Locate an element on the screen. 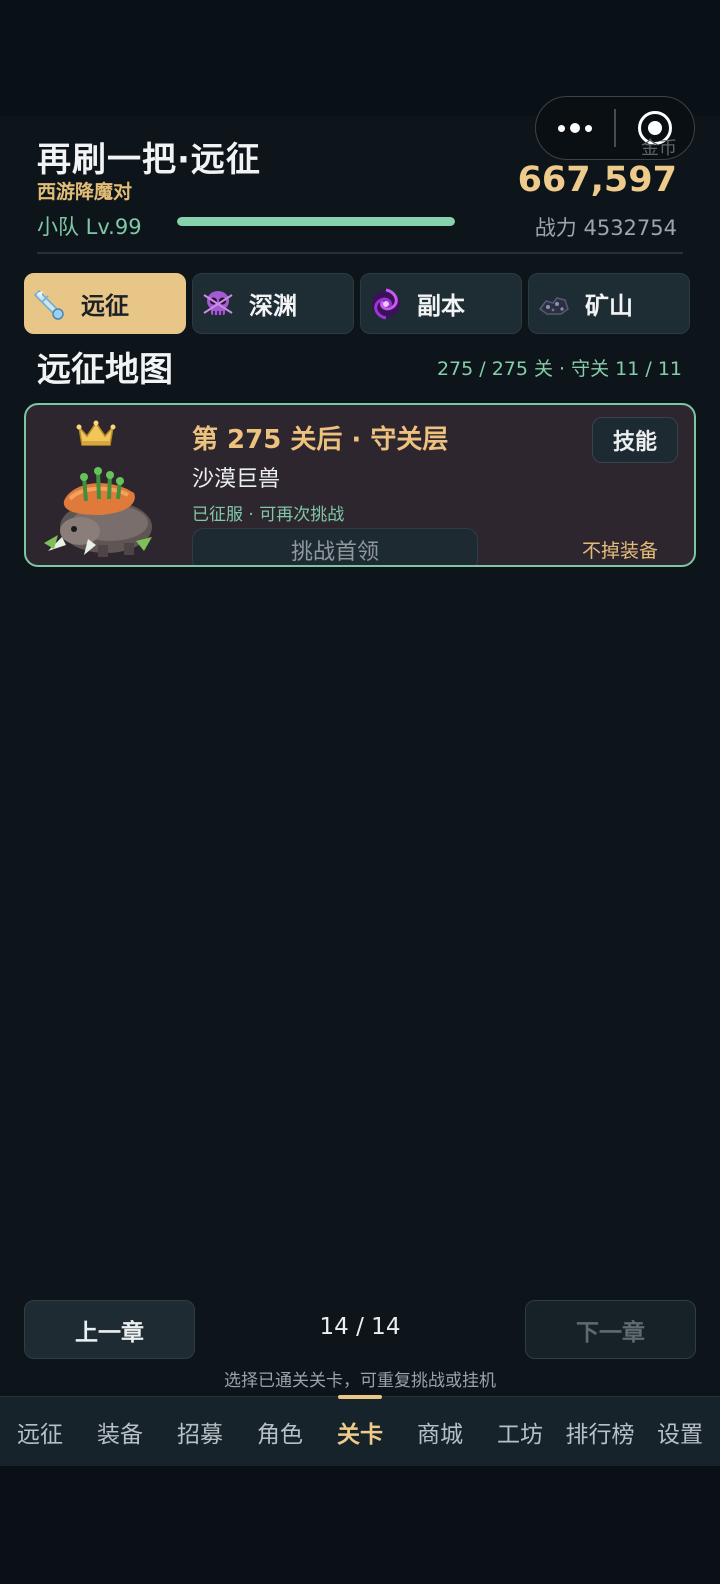 Image resolution: width=720 pixels, height=1584 pixels. sword-gem-icon is located at coordinates (50, 304).